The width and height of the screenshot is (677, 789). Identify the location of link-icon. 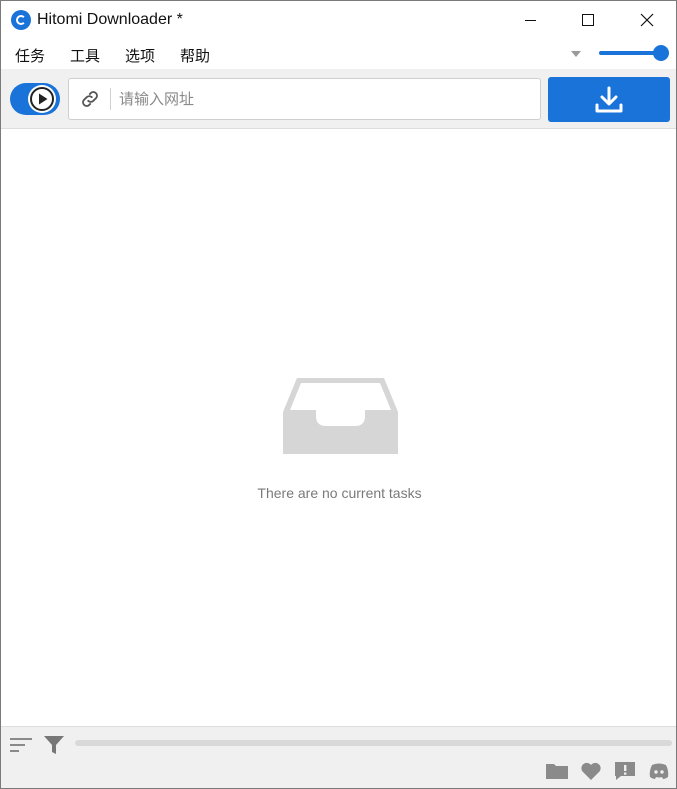
(90, 99).